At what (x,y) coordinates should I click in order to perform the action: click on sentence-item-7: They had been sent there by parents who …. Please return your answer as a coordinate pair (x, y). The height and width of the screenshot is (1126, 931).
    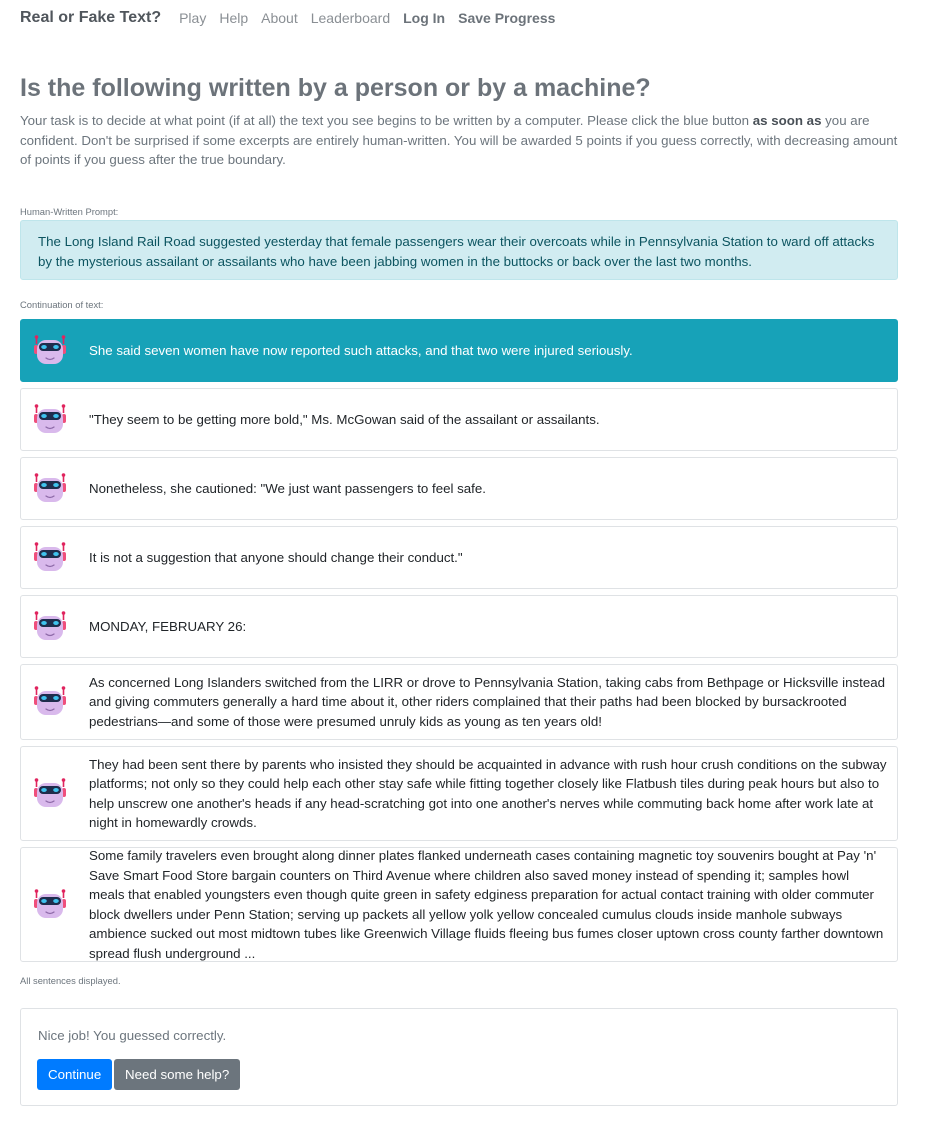
    Looking at the image, I should click on (459, 793).